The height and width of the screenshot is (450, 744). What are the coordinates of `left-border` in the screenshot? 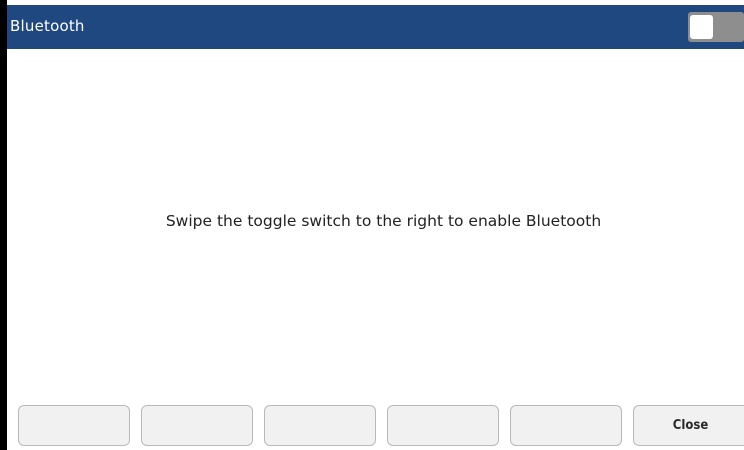 It's located at (3, 225).